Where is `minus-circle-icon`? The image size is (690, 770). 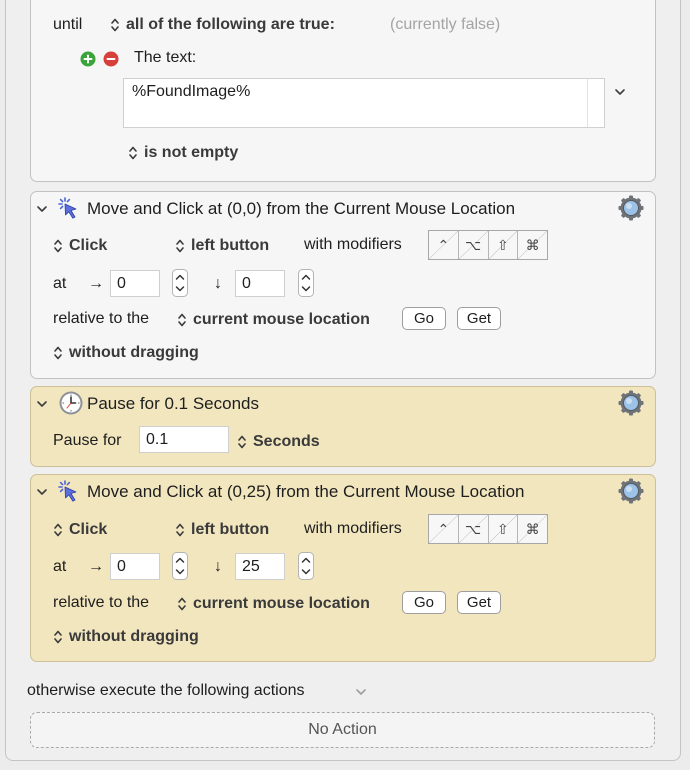 minus-circle-icon is located at coordinates (111, 59).